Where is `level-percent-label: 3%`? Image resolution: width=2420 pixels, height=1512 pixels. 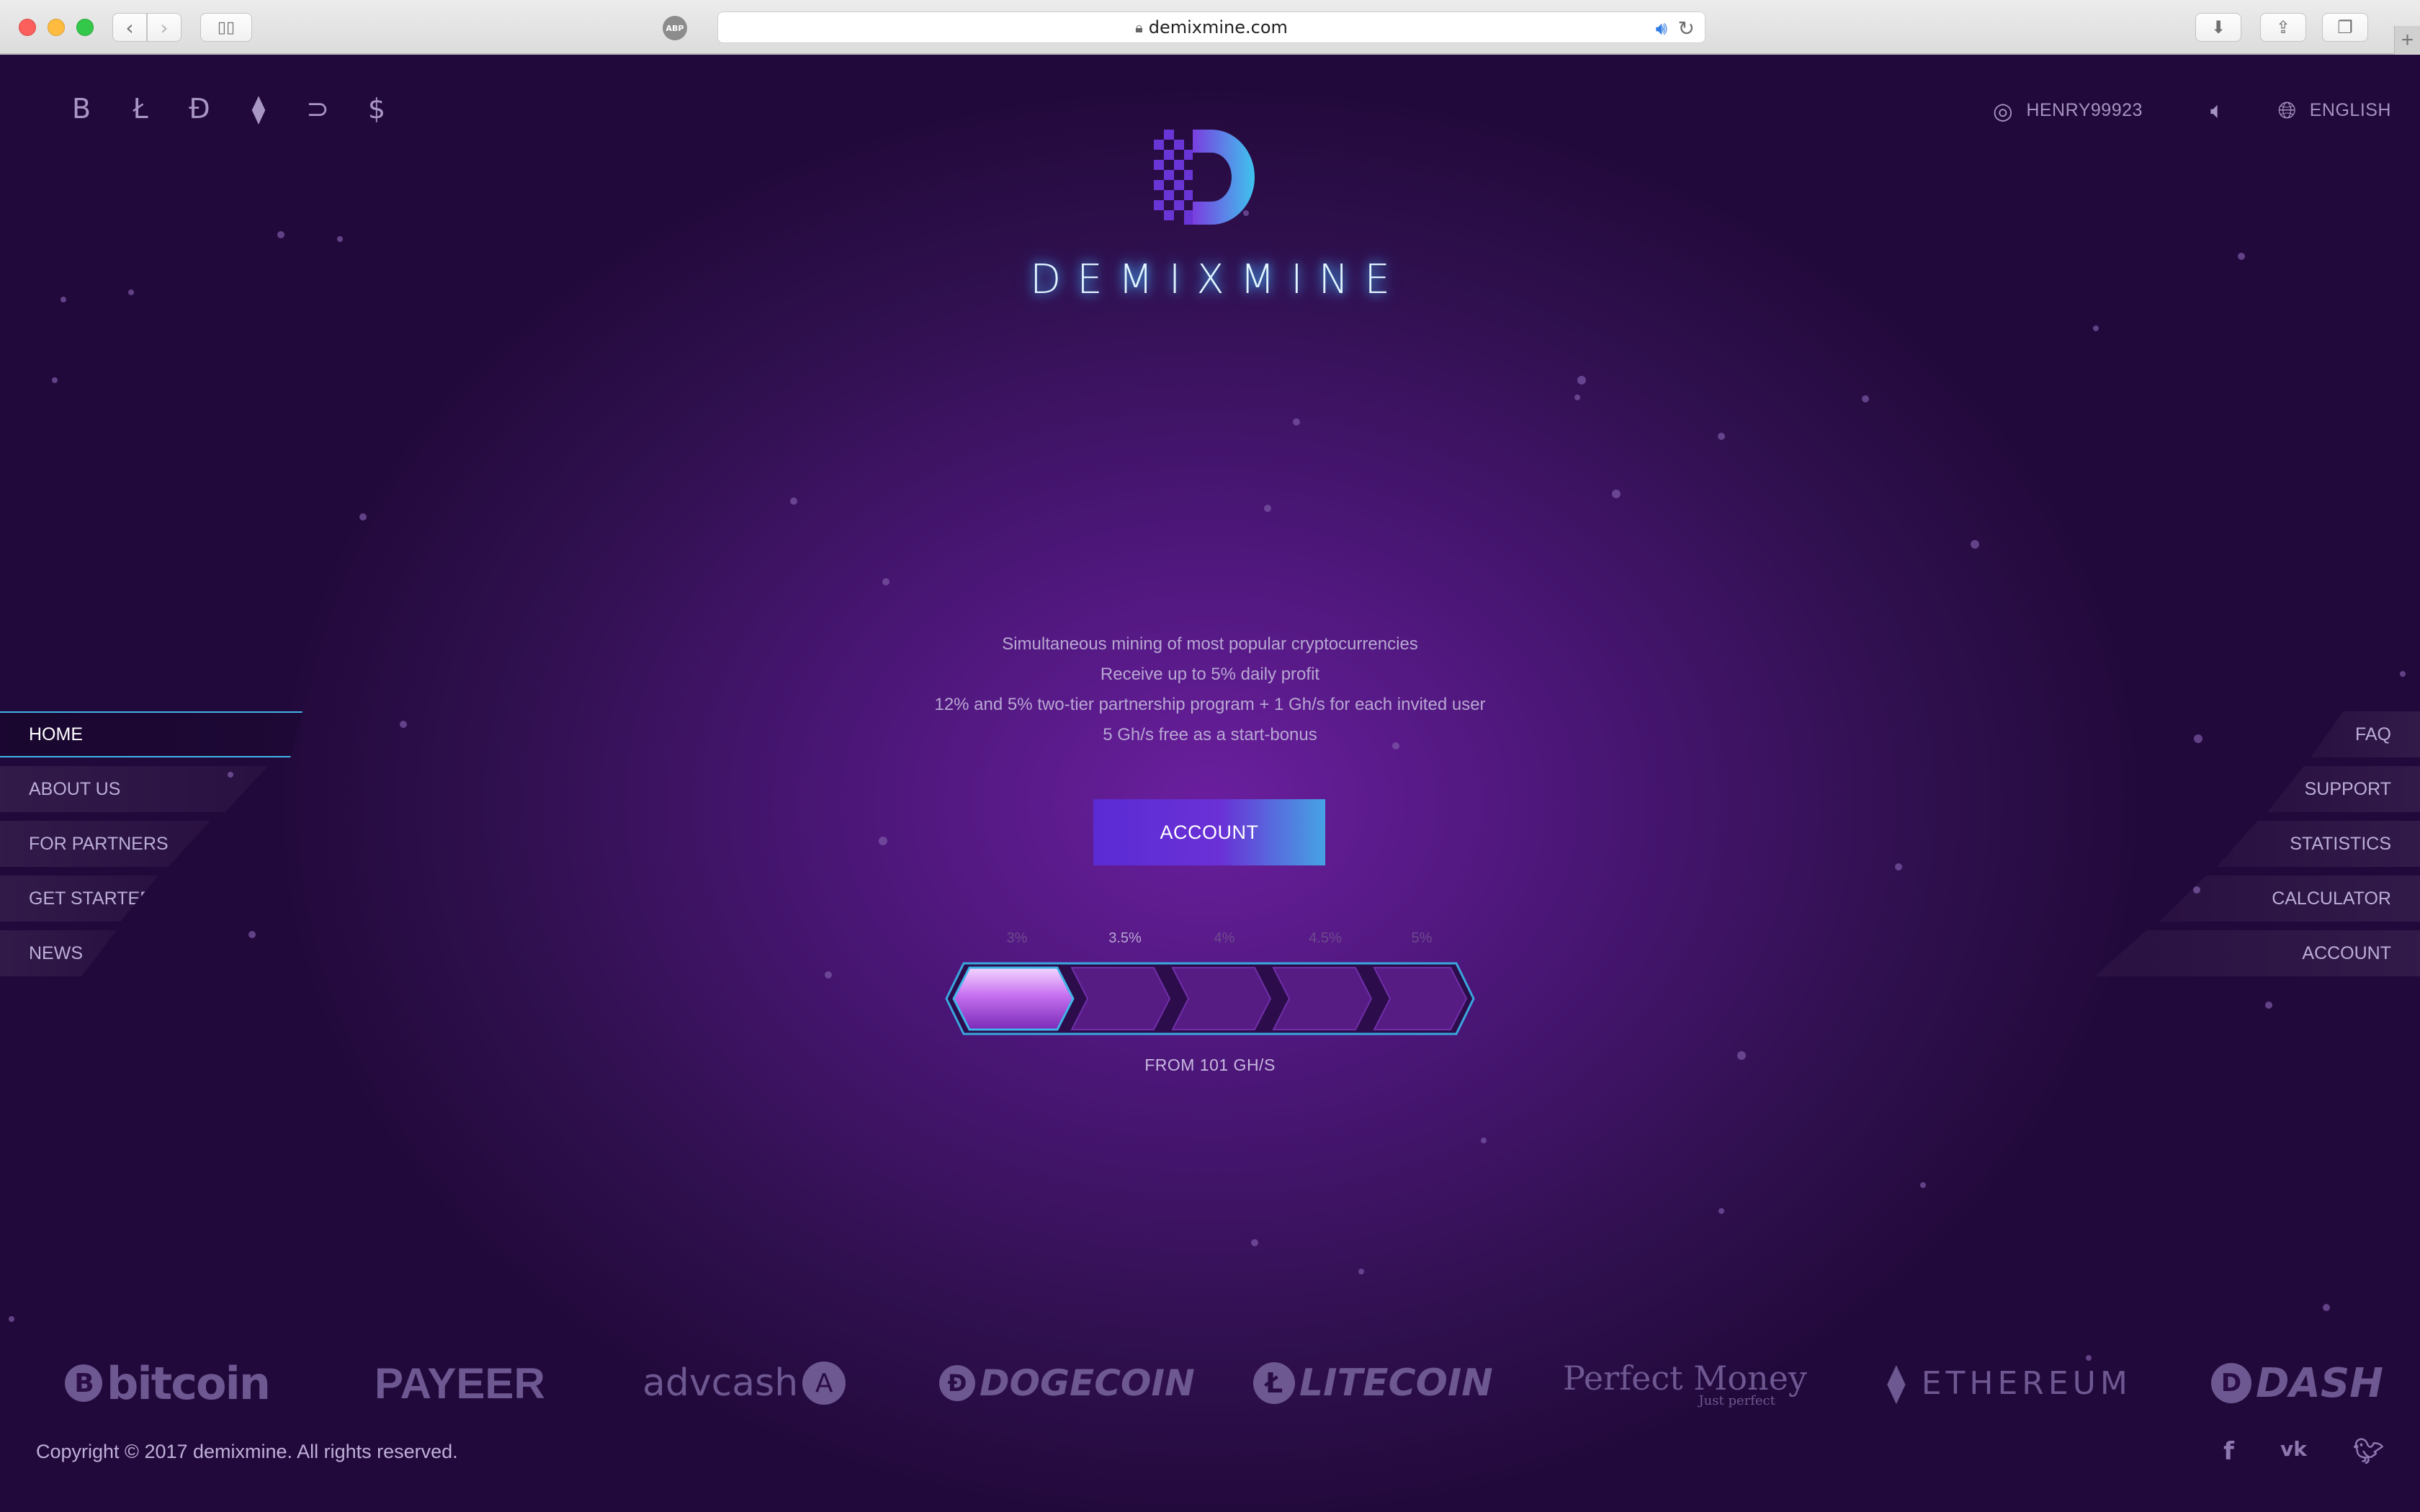 level-percent-label: 3% is located at coordinates (1017, 938).